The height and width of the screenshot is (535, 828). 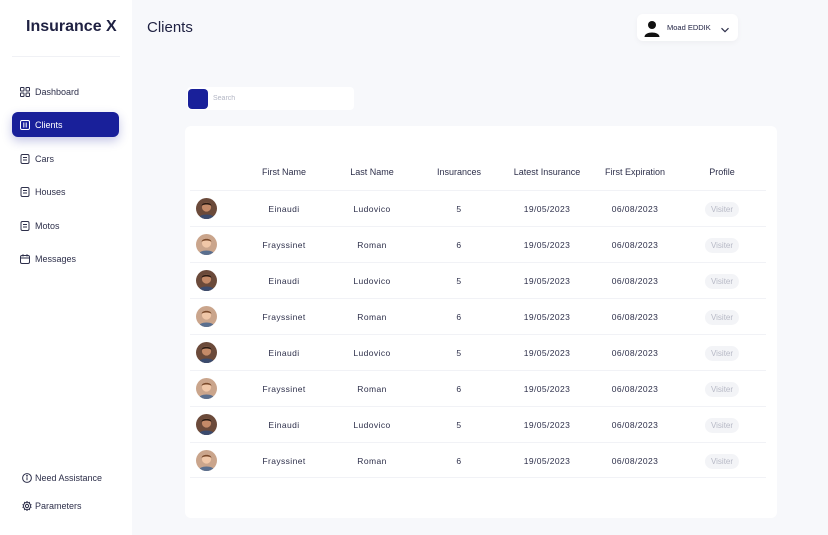 I want to click on sidebar-item-label: Cars, so click(x=45, y=158).